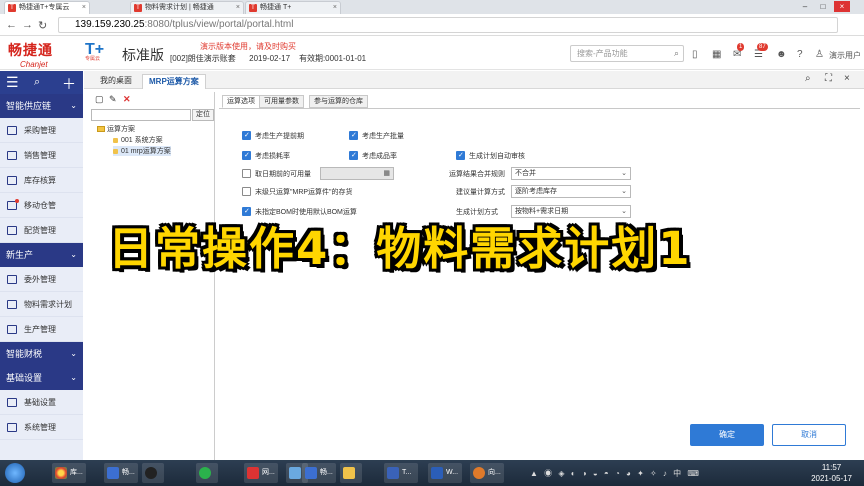  Describe the element at coordinates (353, 135) in the screenshot. I see `consider-batch-checkbox` at that location.